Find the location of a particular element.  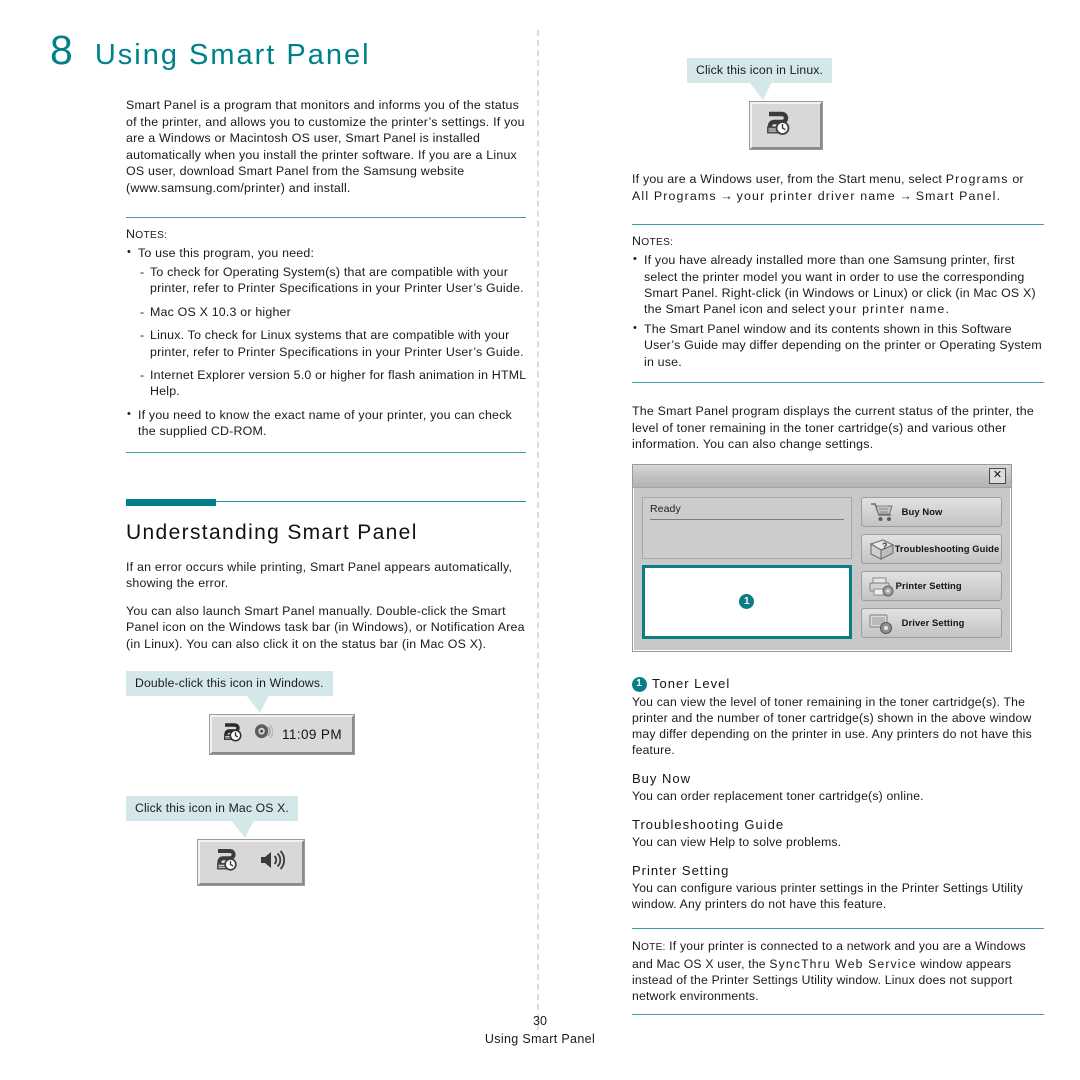

help-book-icon: ? is located at coordinates (883, 550).